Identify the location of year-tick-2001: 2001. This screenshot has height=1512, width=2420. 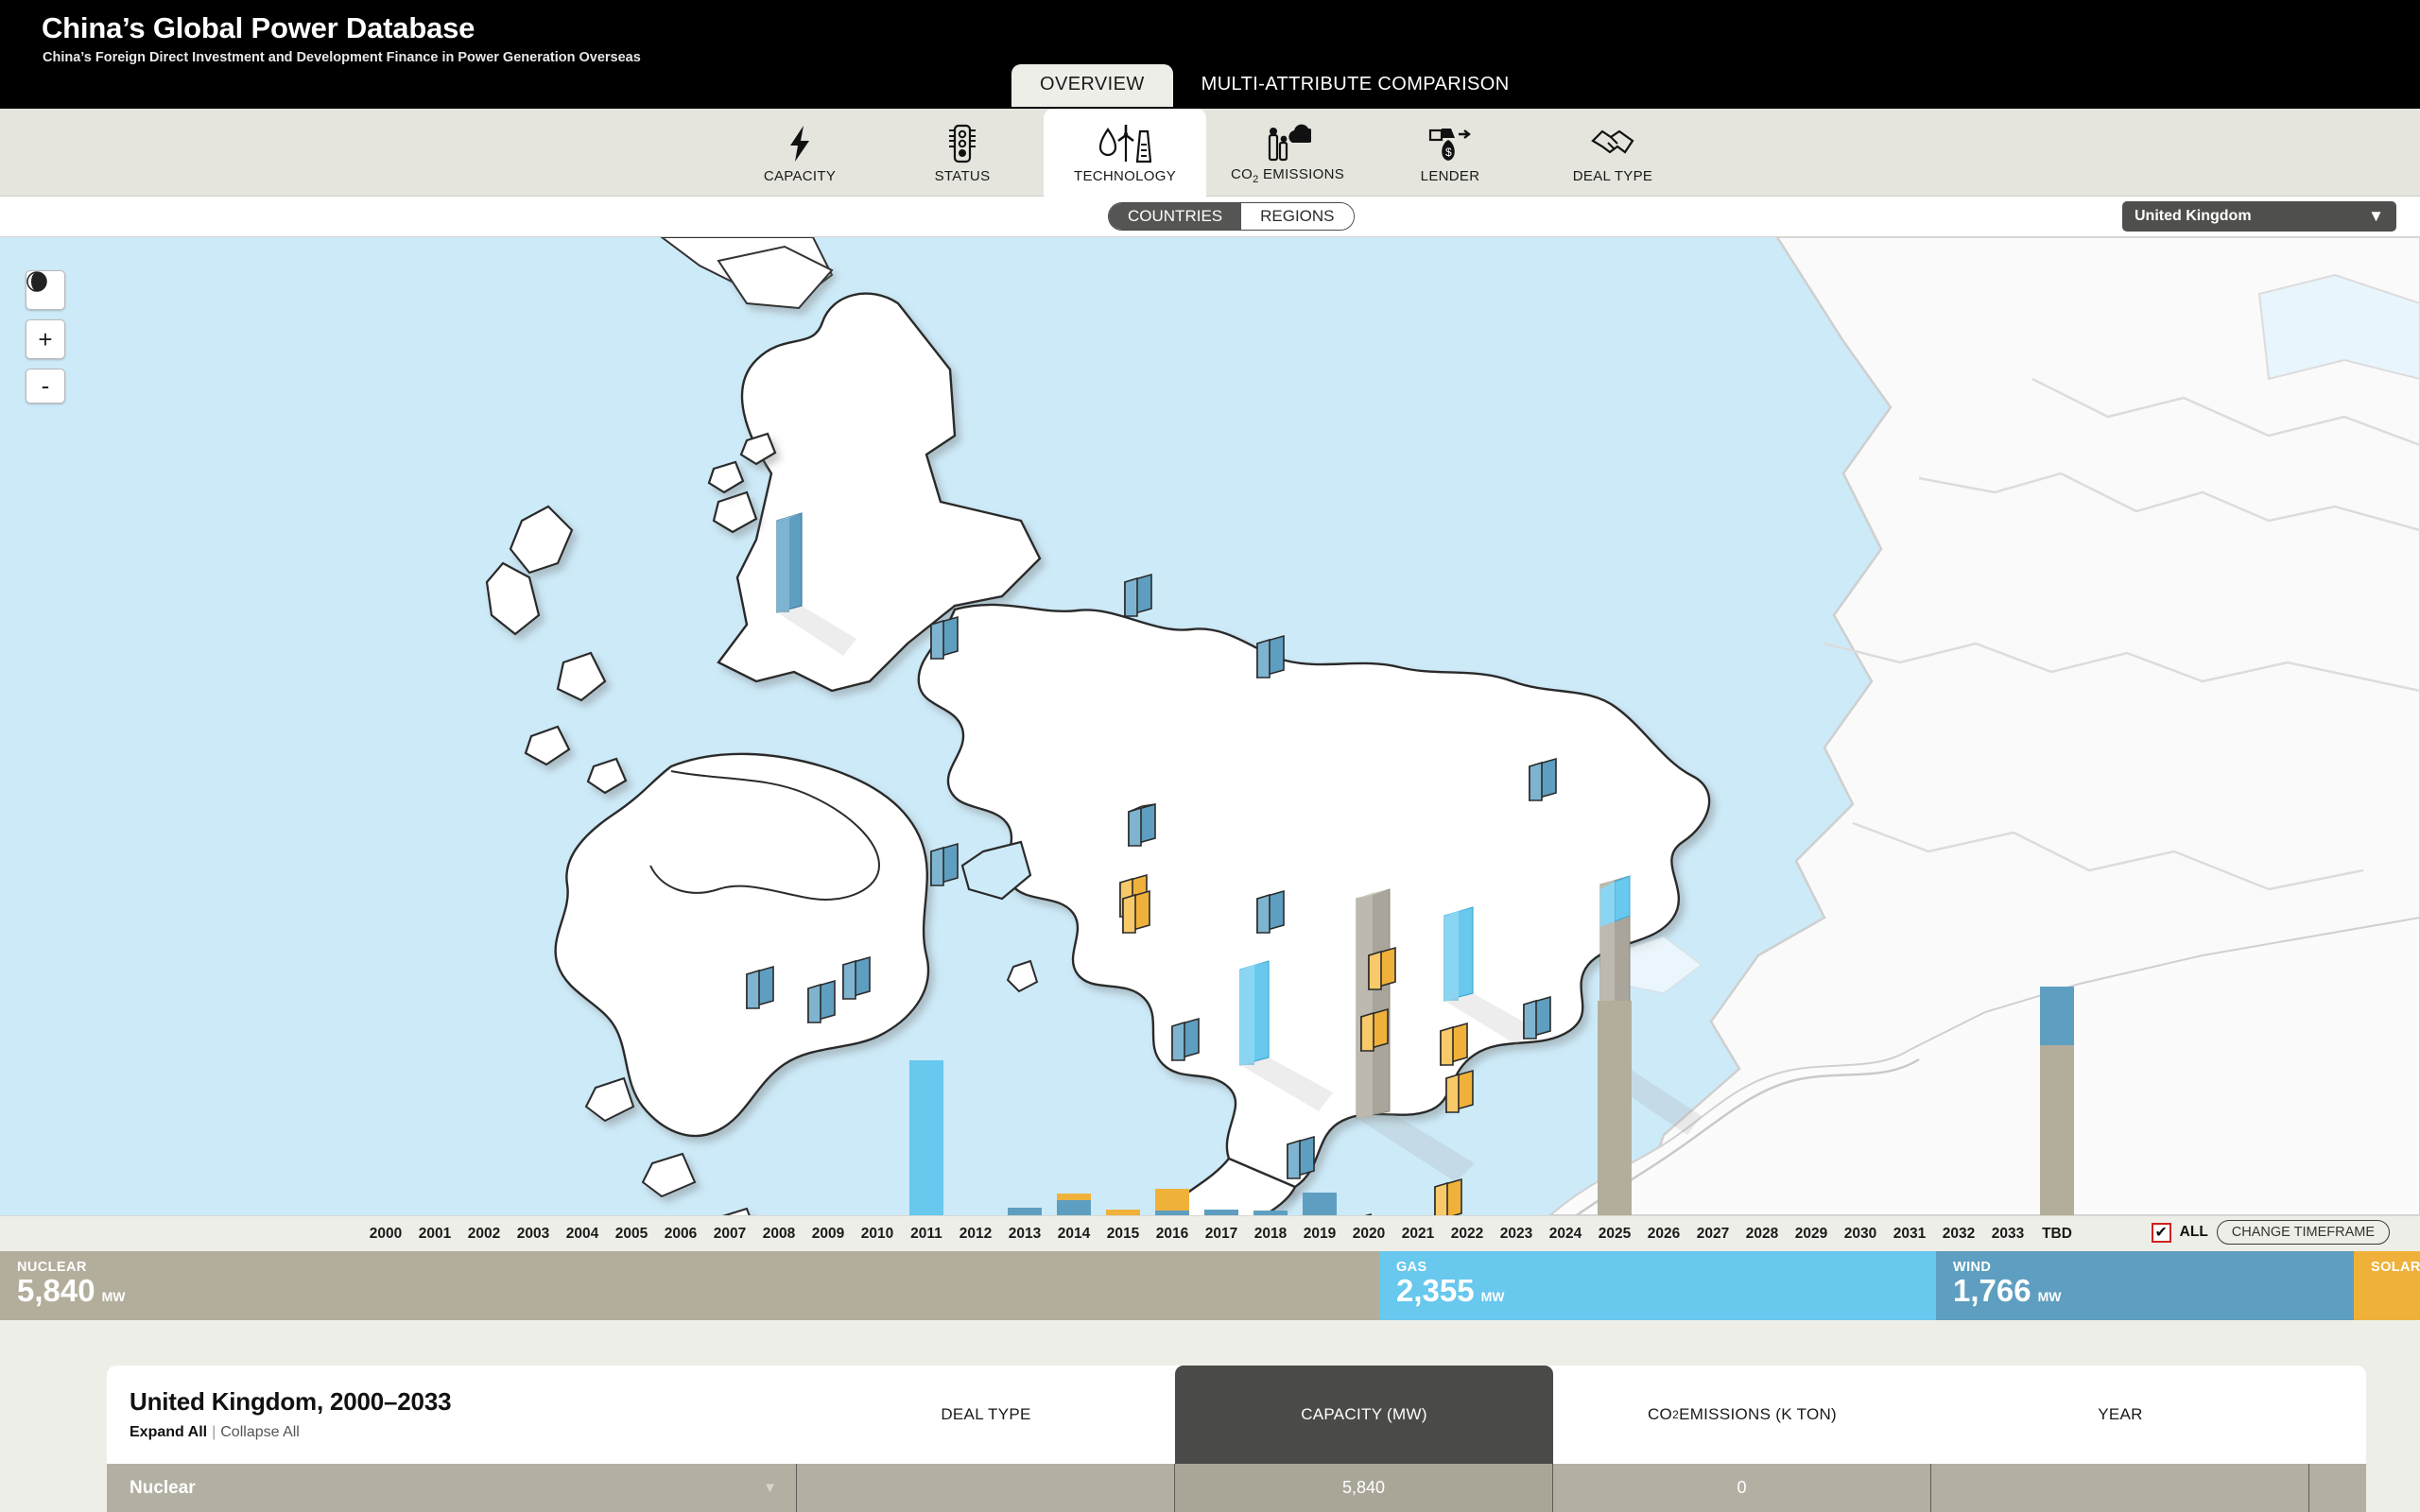
(434, 1234).